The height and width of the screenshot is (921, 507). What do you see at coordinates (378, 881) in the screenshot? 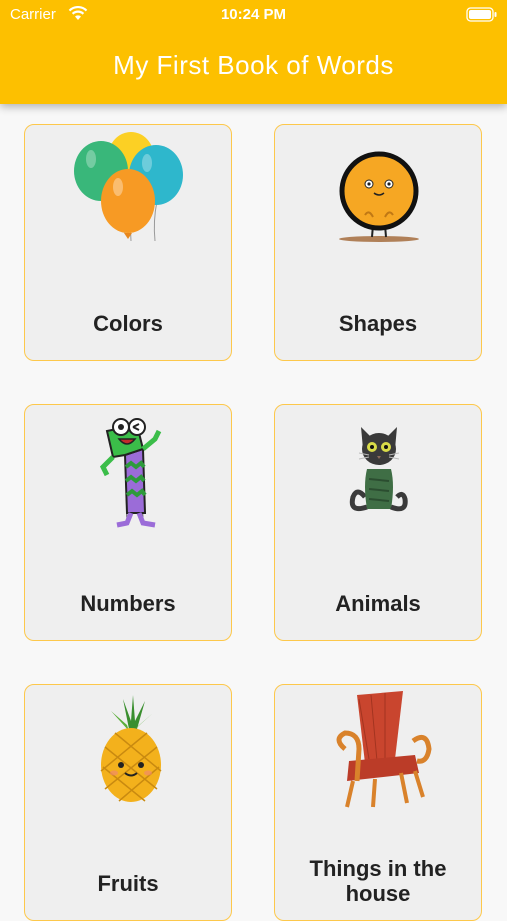
I see `category-label: Things in the house` at bounding box center [378, 881].